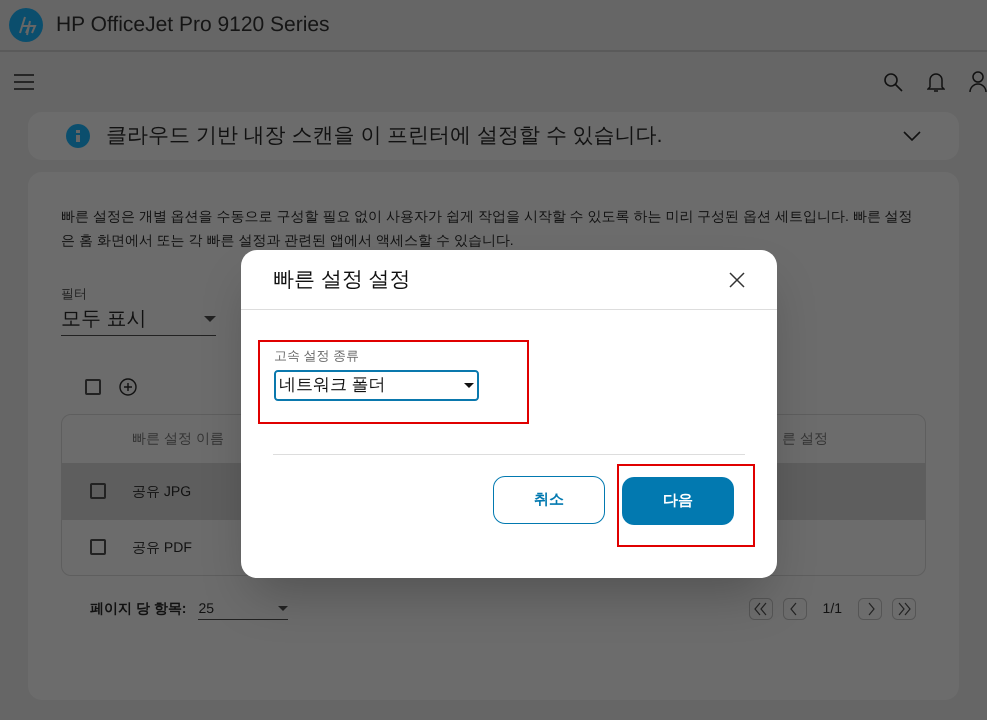 The image size is (987, 720). What do you see at coordinates (936, 82) in the screenshot?
I see `bell-icon` at bounding box center [936, 82].